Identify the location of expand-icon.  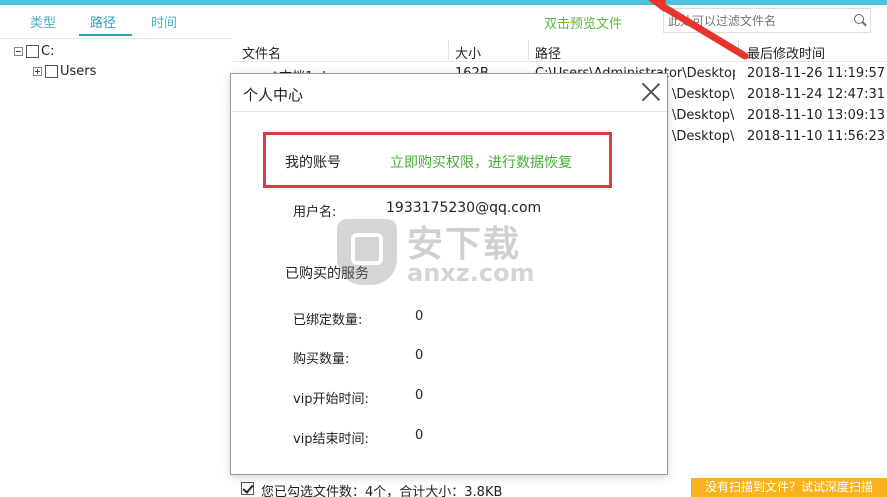
(37, 71).